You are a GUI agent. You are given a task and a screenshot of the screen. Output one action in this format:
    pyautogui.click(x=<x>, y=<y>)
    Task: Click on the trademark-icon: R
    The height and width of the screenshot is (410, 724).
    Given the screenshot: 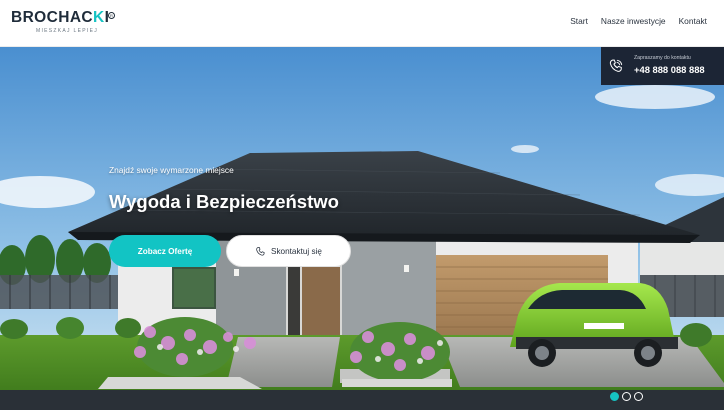 What is the action you would take?
    pyautogui.click(x=111, y=15)
    